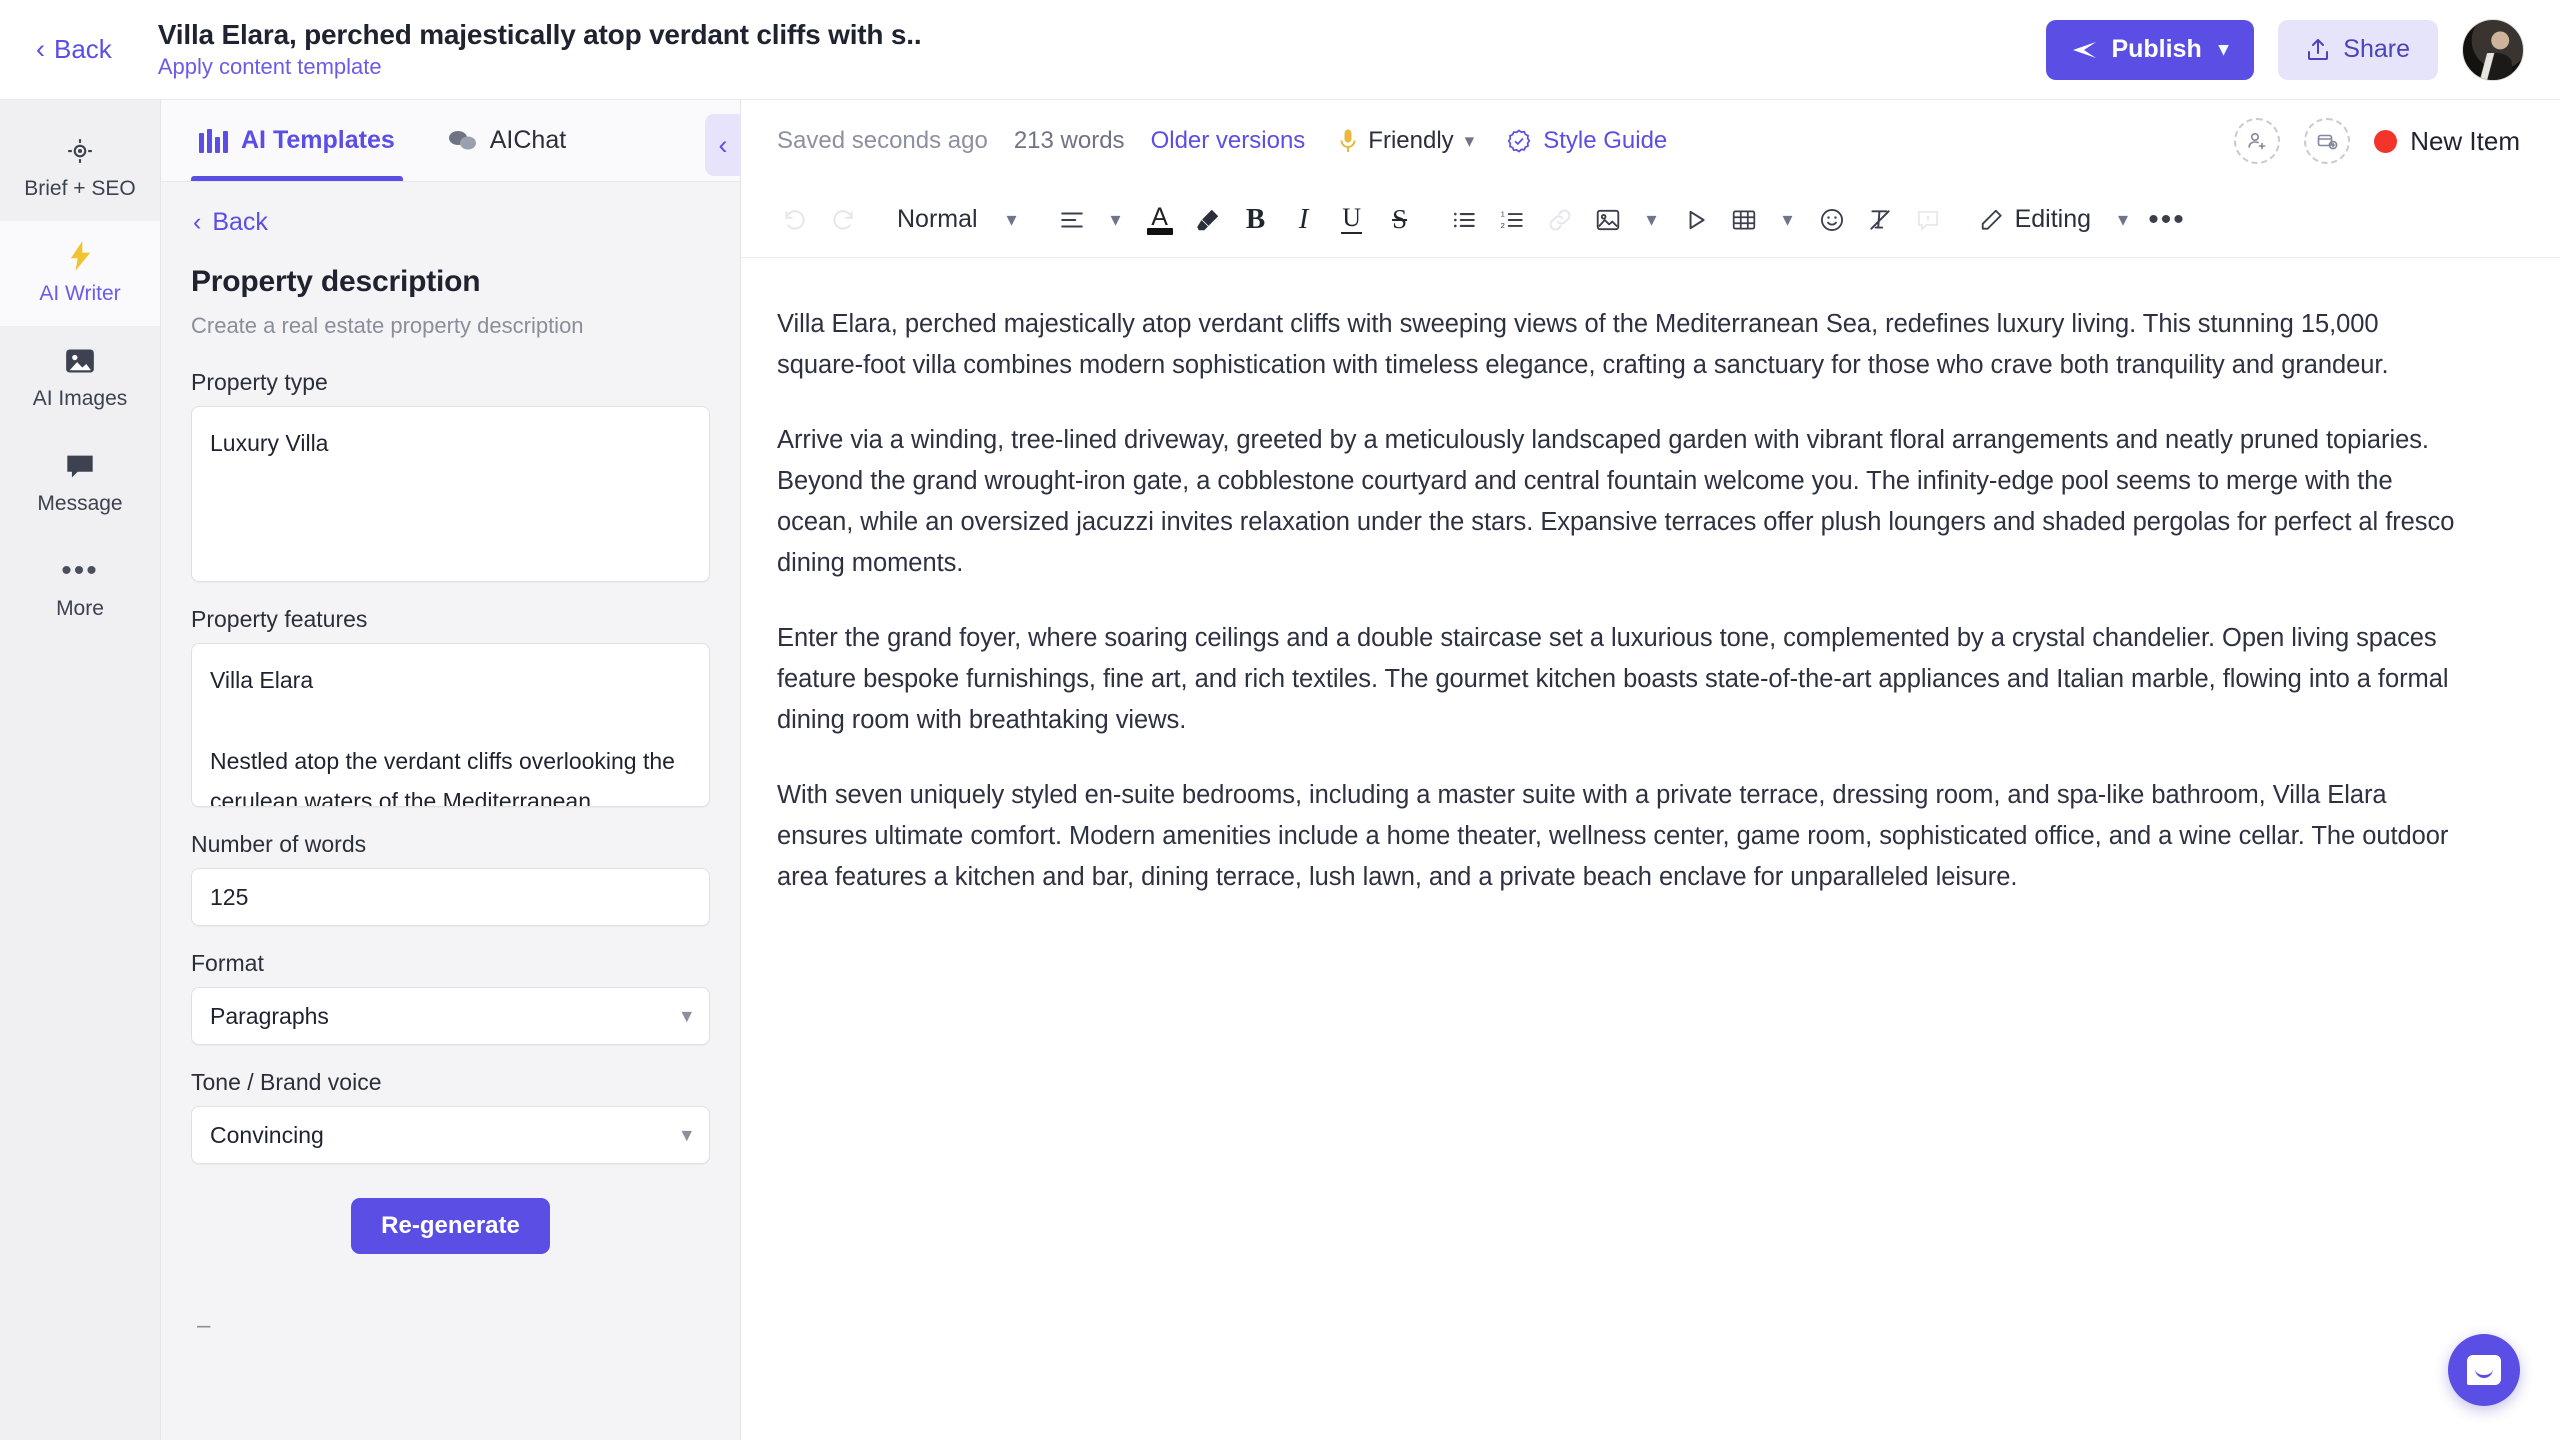 This screenshot has width=2560, height=1440. What do you see at coordinates (843, 220) in the screenshot?
I see `redo-icon` at bounding box center [843, 220].